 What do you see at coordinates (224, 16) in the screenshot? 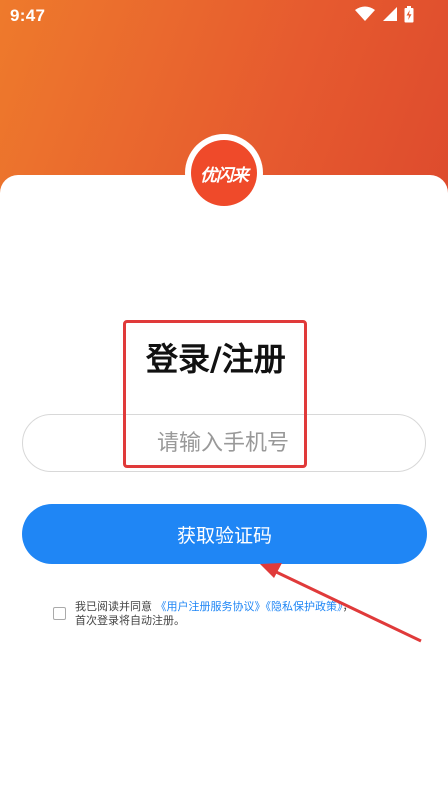
I see `status-bar: 9:47` at bounding box center [224, 16].